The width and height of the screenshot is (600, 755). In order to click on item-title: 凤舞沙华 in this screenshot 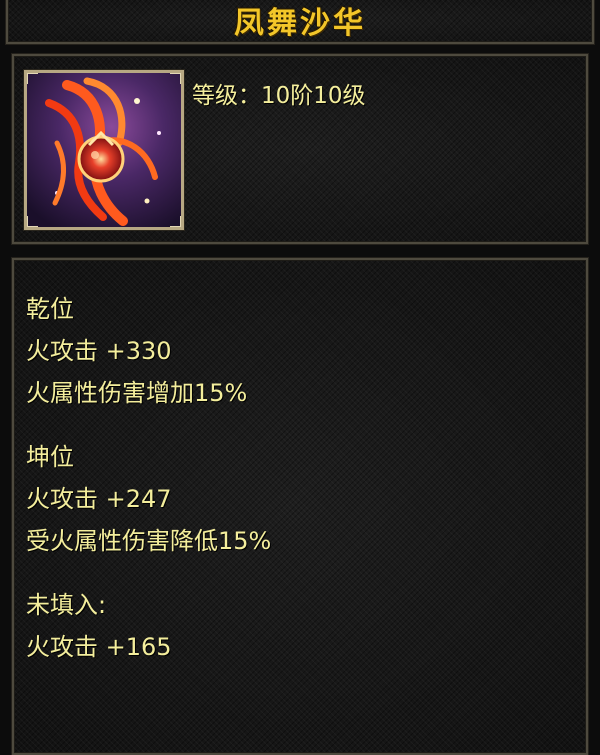, I will do `click(300, 23)`.